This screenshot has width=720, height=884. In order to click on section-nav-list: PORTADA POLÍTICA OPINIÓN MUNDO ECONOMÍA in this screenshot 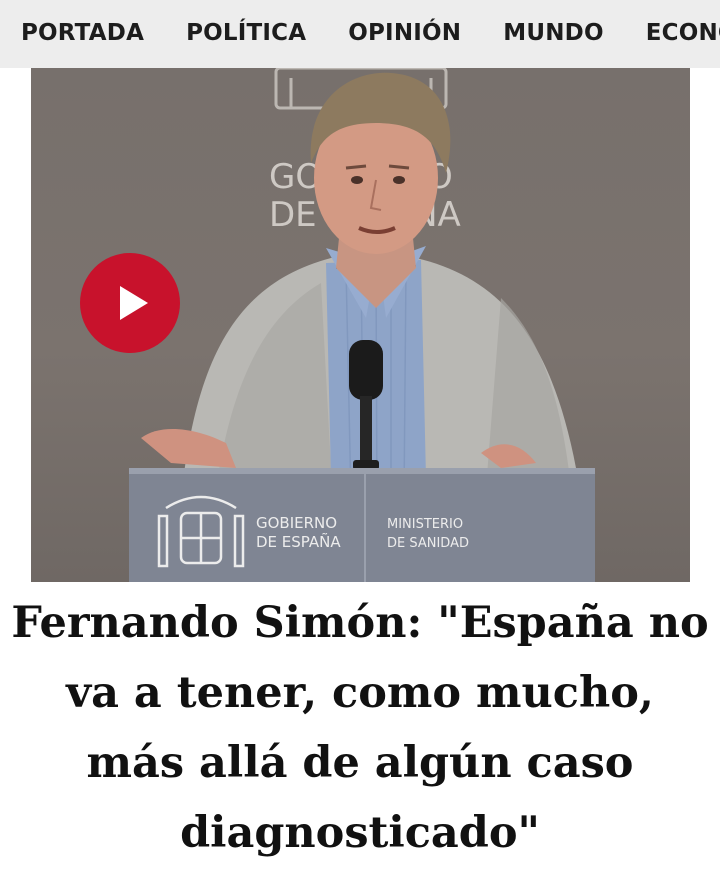, I will do `click(370, 33)`.